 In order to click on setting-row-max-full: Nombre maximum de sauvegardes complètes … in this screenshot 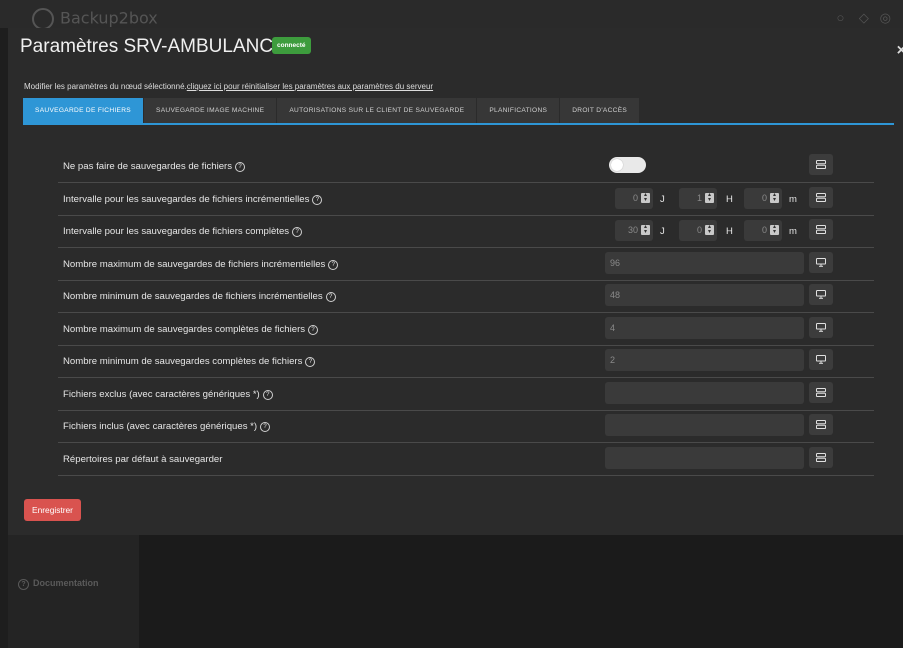, I will do `click(466, 330)`.